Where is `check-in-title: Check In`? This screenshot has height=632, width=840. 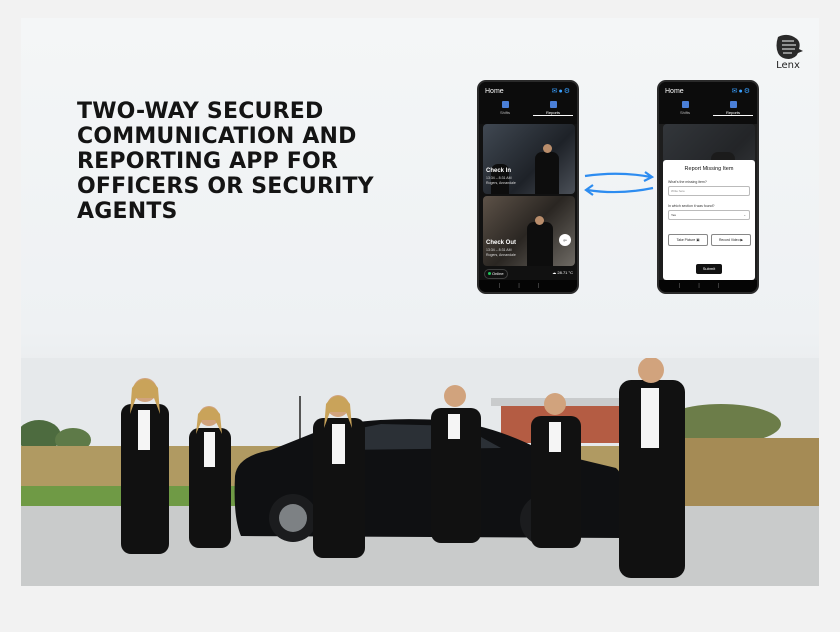 check-in-title: Check In is located at coordinates (499, 171).